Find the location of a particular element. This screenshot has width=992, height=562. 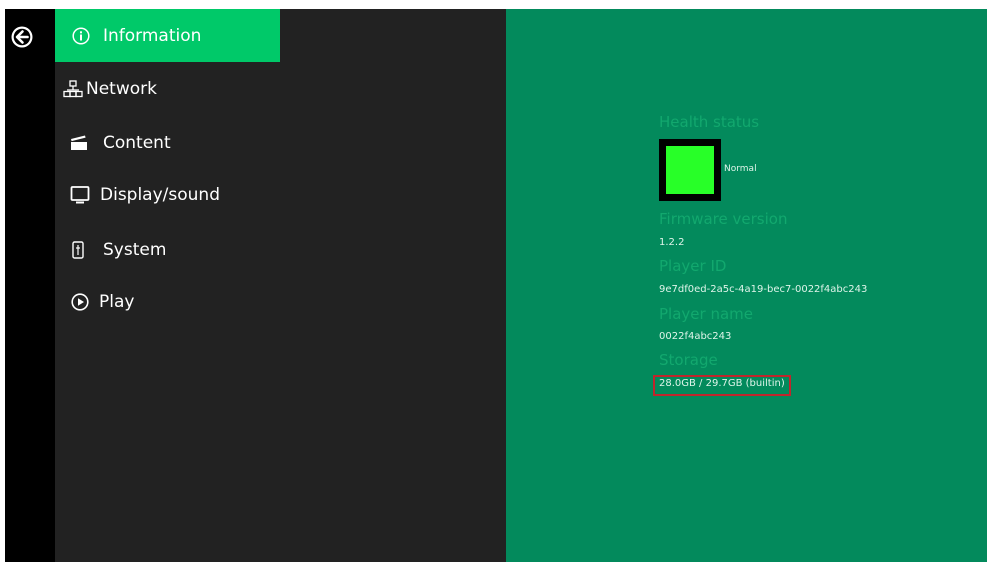

player-name-value: 0022f4abc243 is located at coordinates (695, 336).